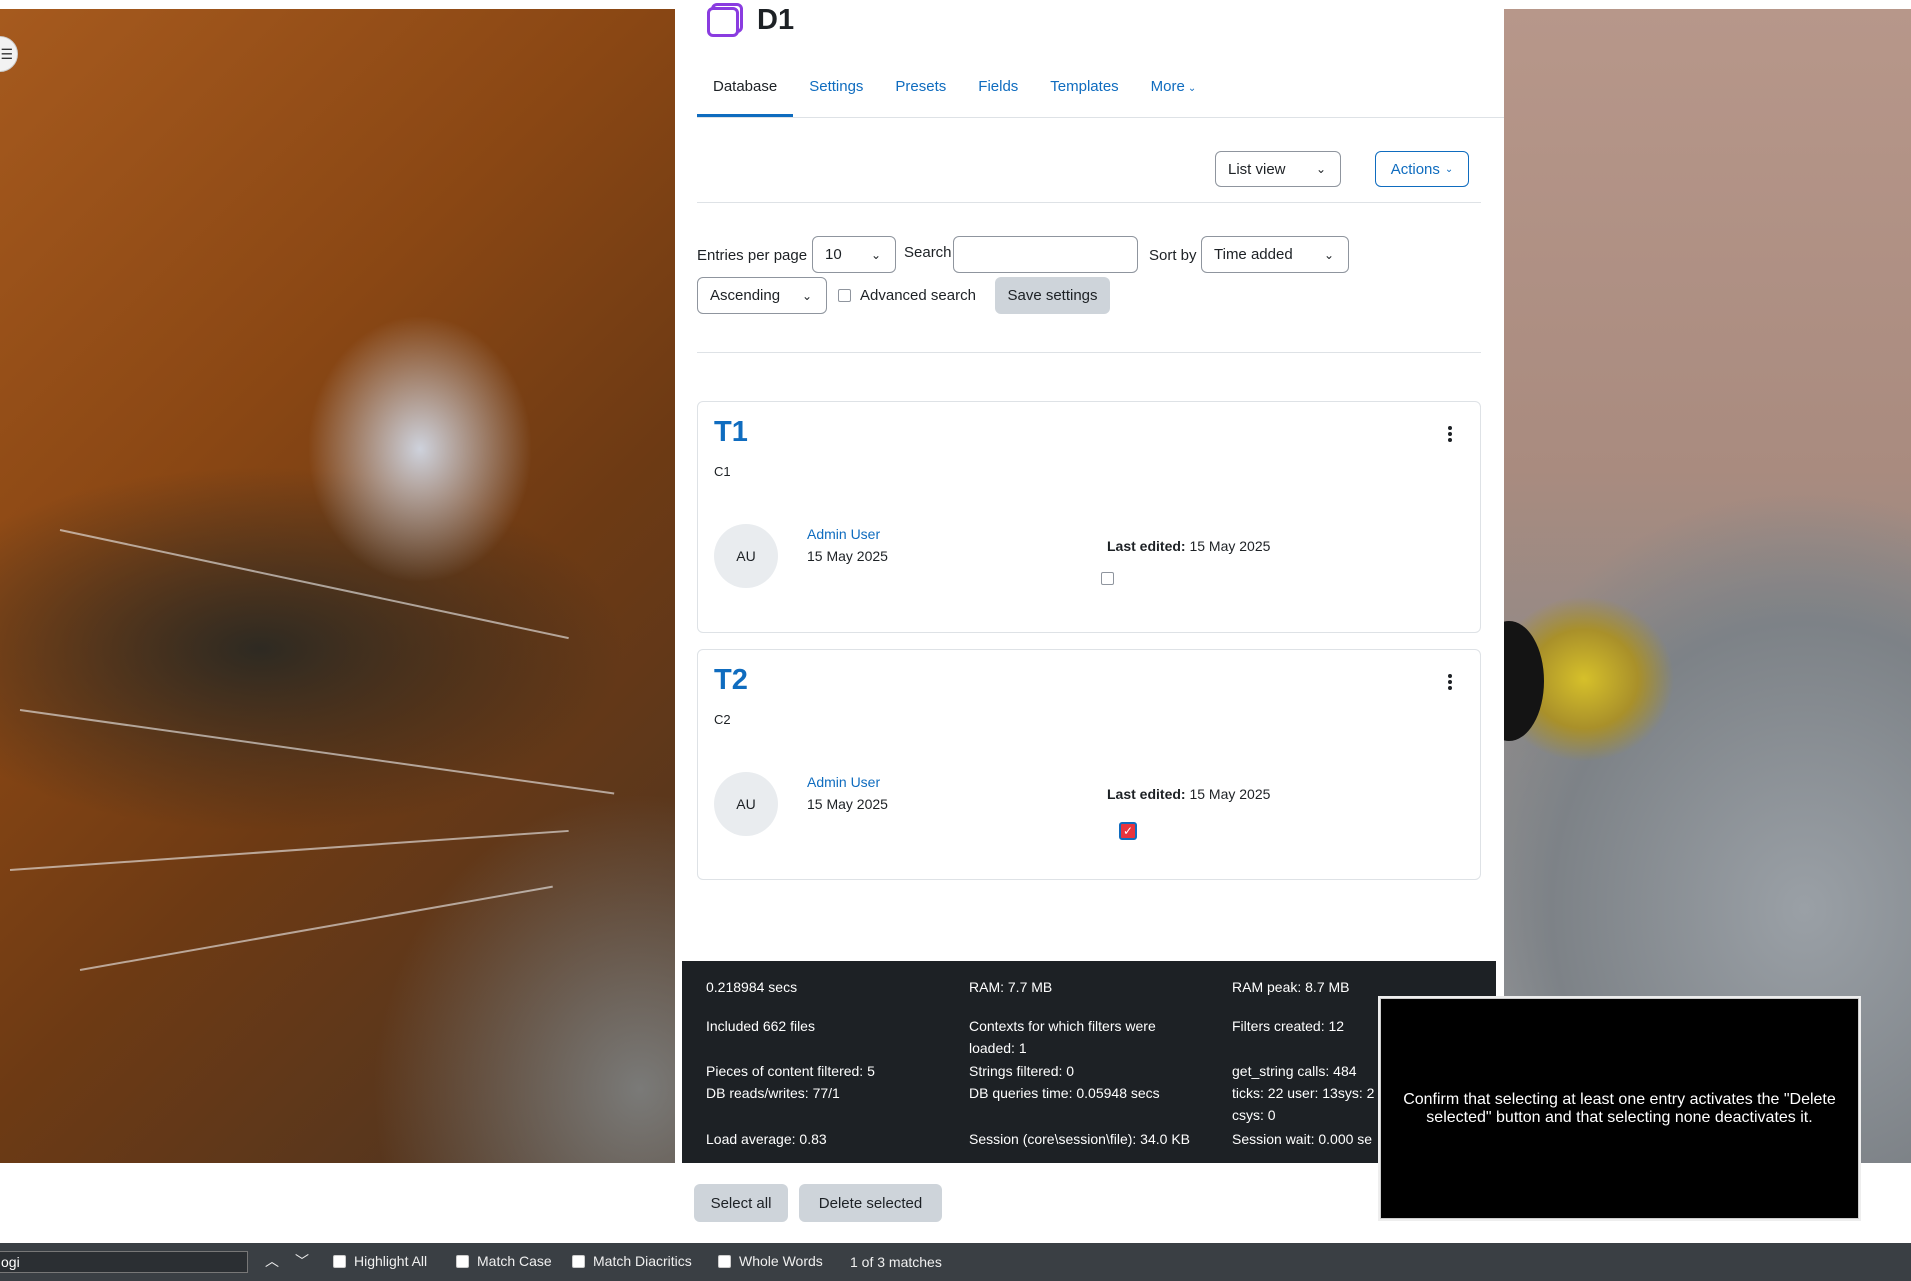 The height and width of the screenshot is (1281, 1911). I want to click on entry-title: T1, so click(731, 432).